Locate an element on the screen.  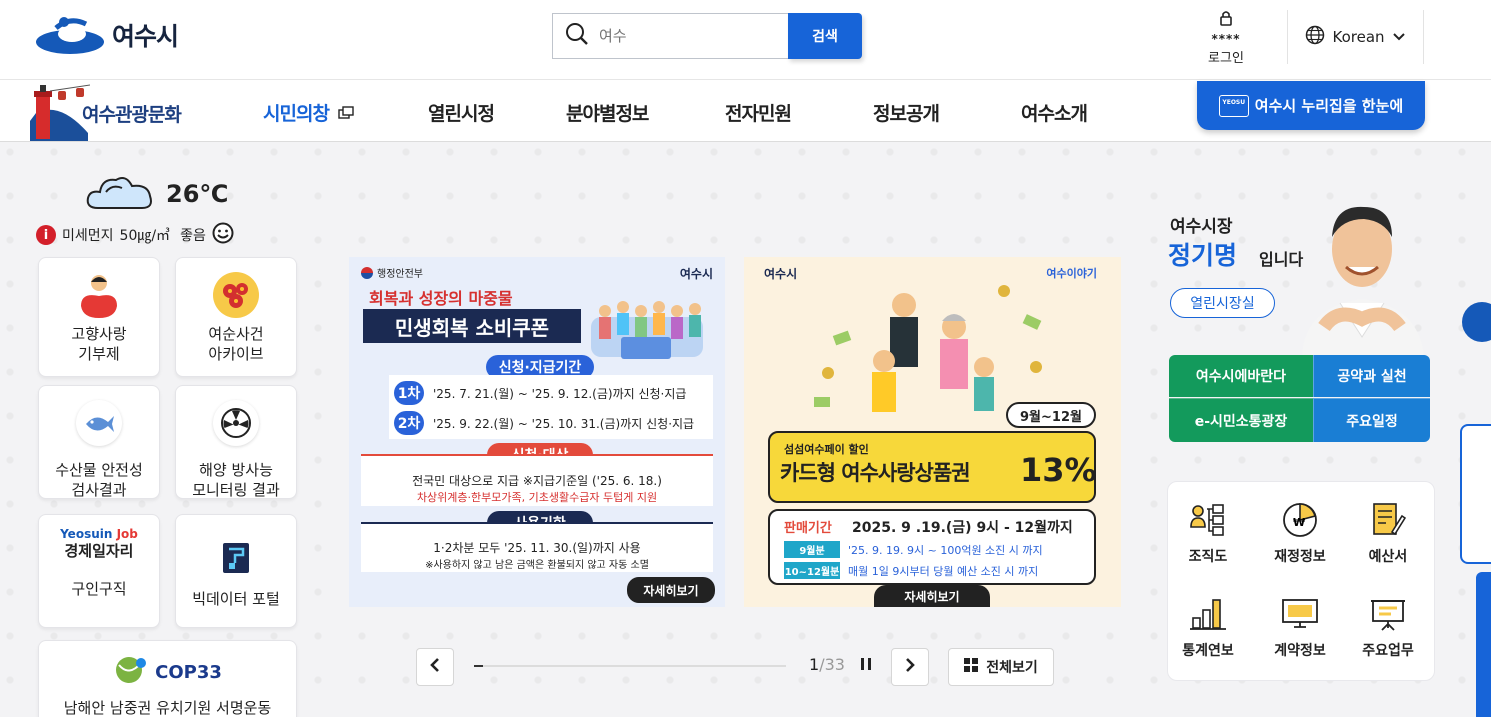
menu-info-disclosure: 정보공개 is located at coordinates (906, 112).